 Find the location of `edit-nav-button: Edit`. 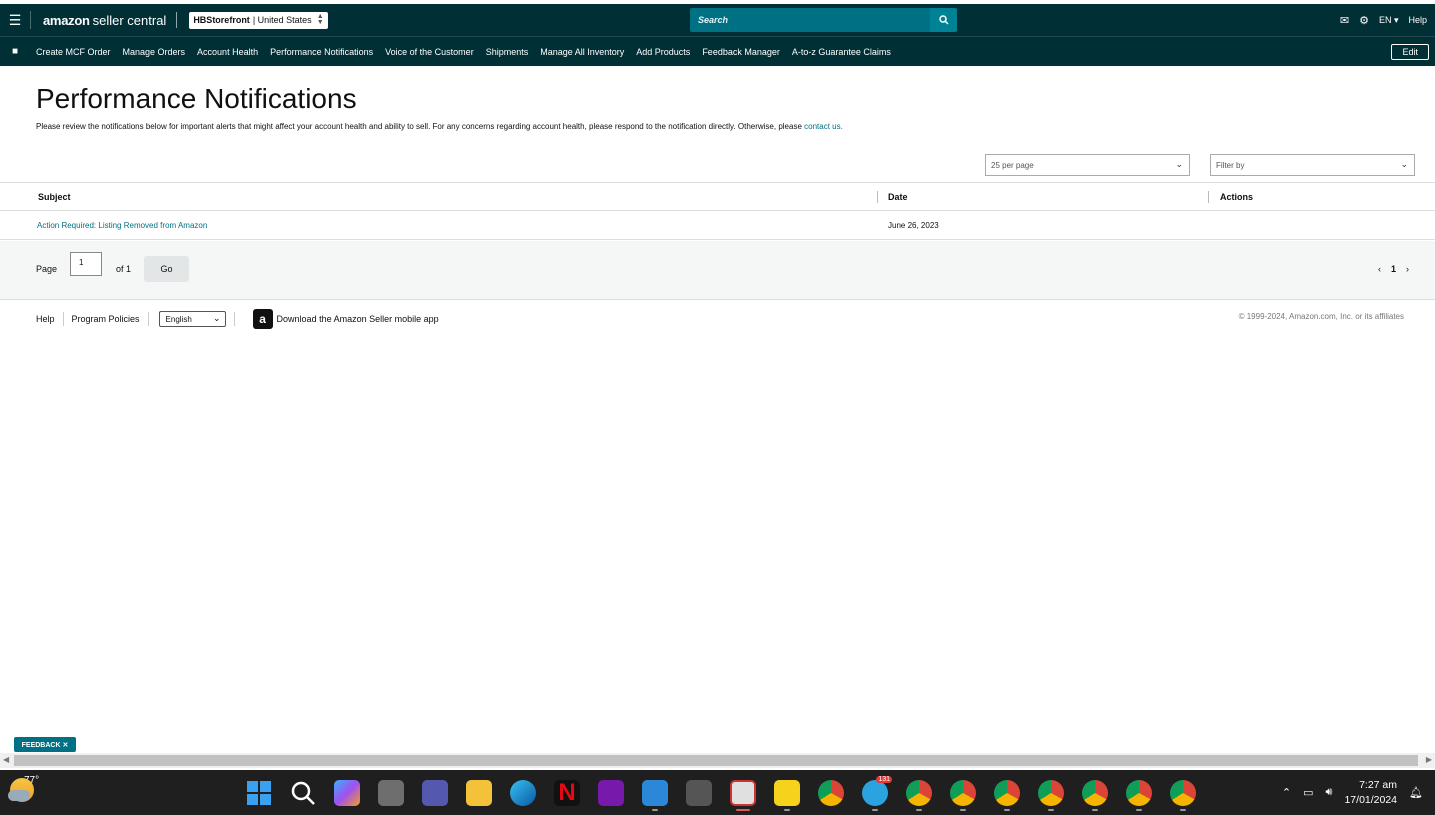

edit-nav-button: Edit is located at coordinates (1410, 52).